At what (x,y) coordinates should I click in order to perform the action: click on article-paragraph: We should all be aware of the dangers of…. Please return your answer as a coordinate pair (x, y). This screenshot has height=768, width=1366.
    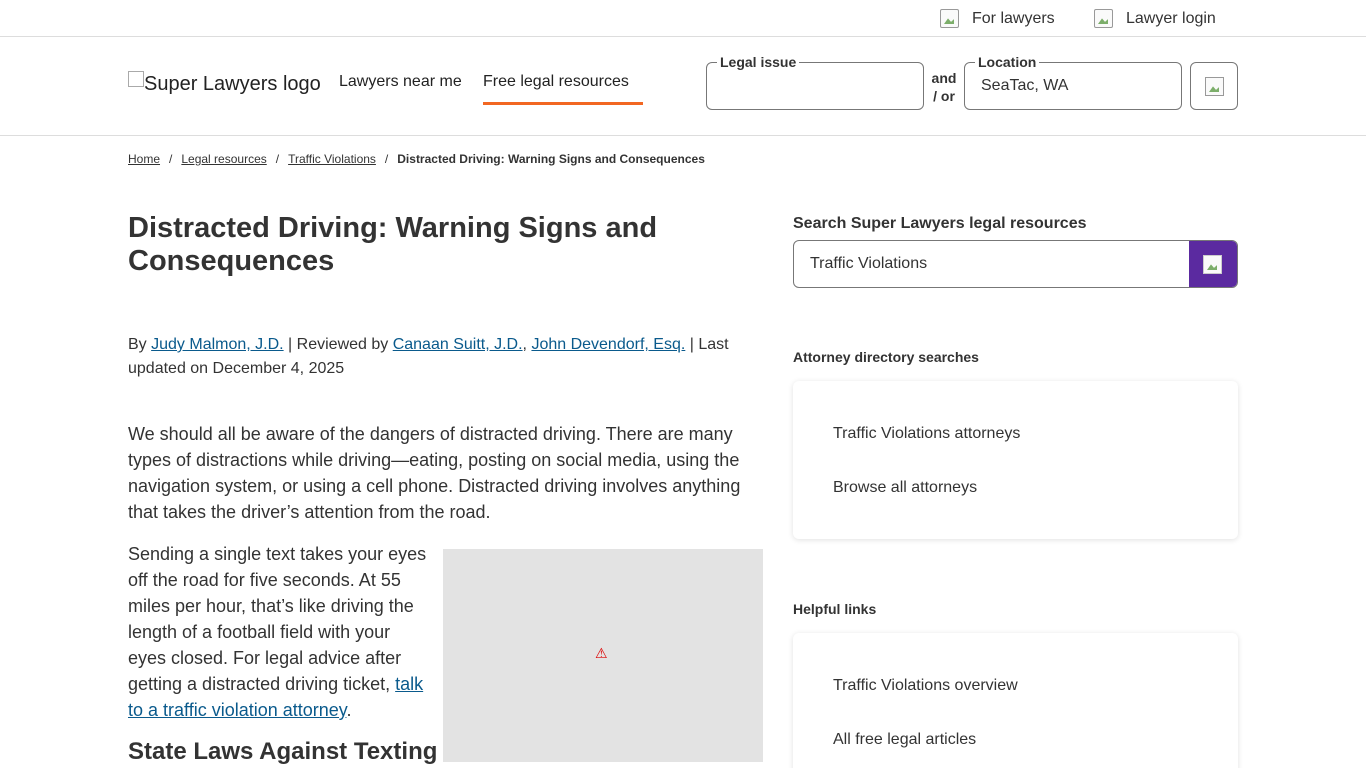
    Looking at the image, I should click on (434, 473).